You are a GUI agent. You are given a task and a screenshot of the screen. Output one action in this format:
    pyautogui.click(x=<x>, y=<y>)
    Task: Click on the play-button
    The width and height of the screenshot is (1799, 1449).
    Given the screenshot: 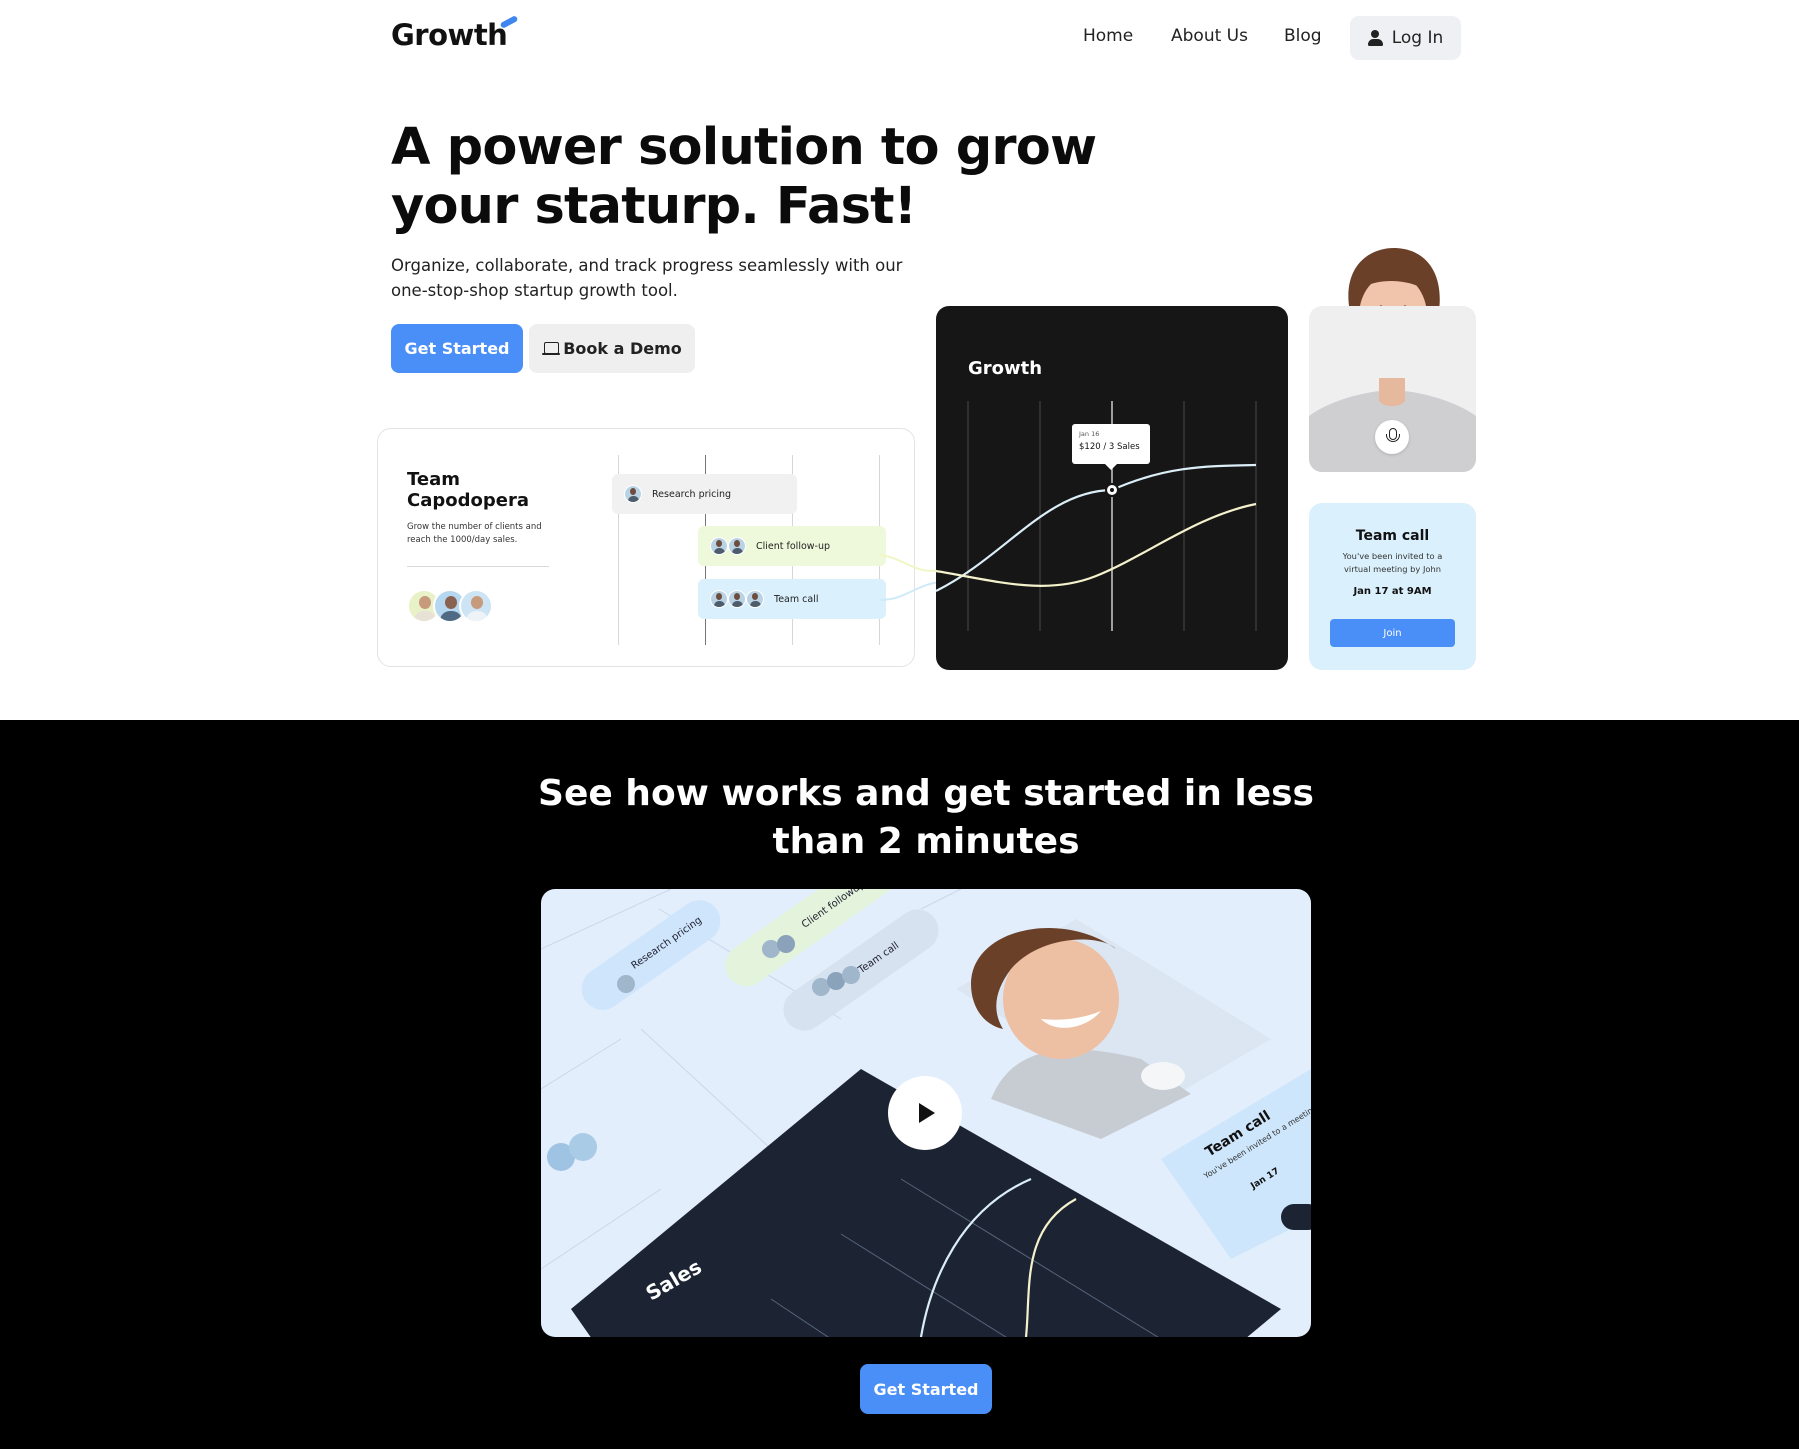 What is the action you would take?
    pyautogui.click(x=925, y=1113)
    